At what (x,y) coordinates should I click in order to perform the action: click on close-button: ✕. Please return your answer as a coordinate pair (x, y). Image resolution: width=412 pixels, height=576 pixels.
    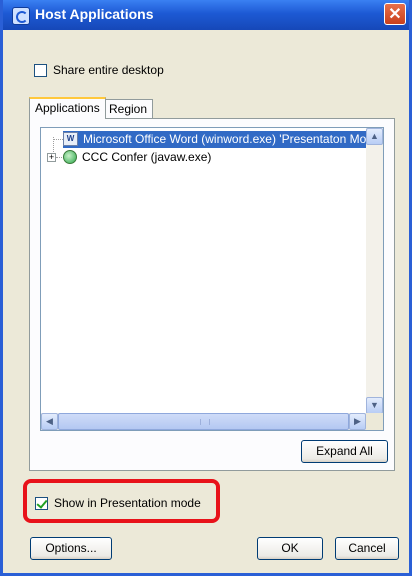
    Looking at the image, I should click on (395, 14).